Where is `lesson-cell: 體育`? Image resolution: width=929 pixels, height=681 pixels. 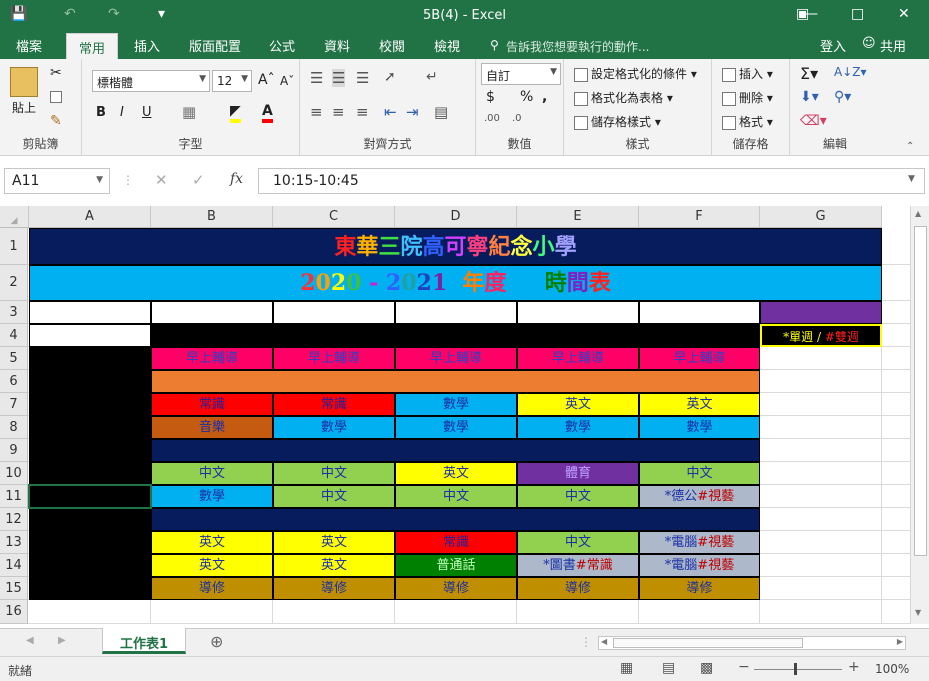
lesson-cell: 體育 is located at coordinates (578, 473).